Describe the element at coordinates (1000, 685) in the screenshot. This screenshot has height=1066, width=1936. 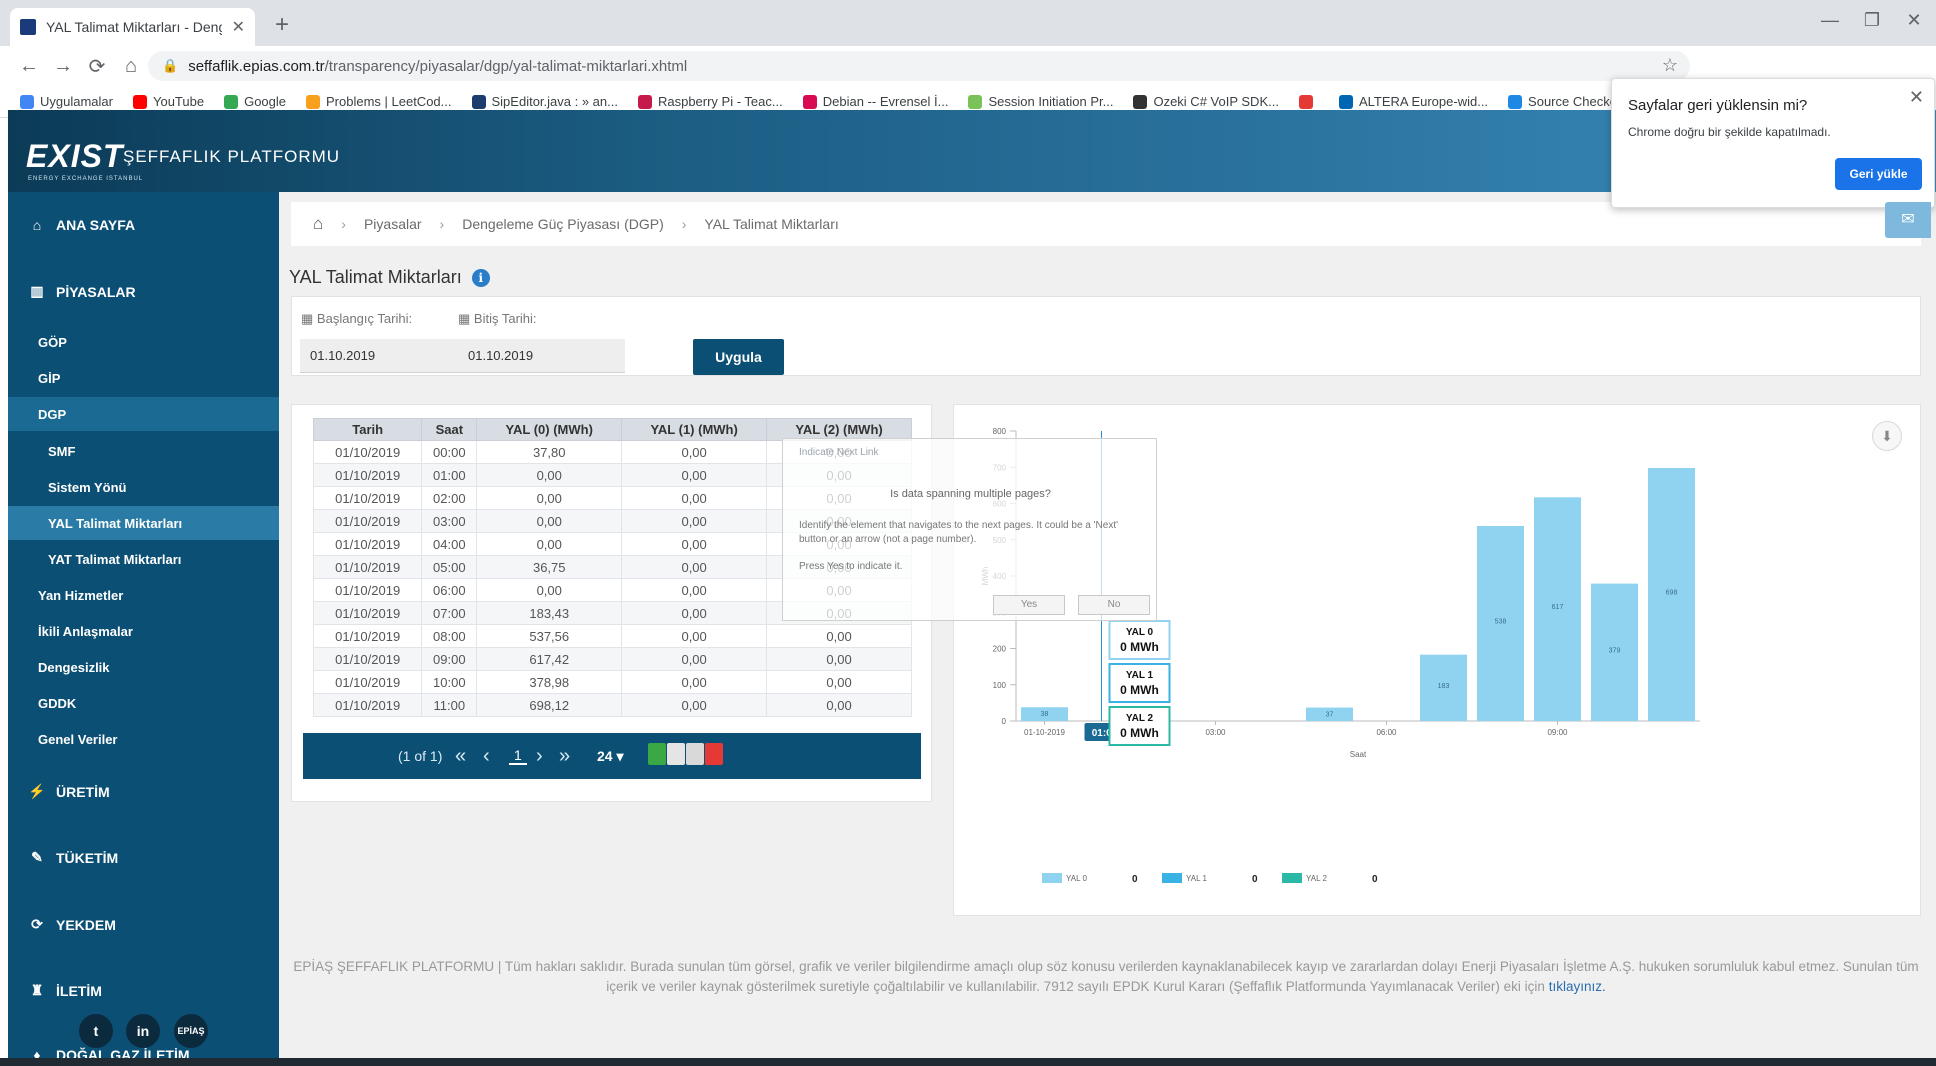
I see `y-tick-label: 100` at that location.